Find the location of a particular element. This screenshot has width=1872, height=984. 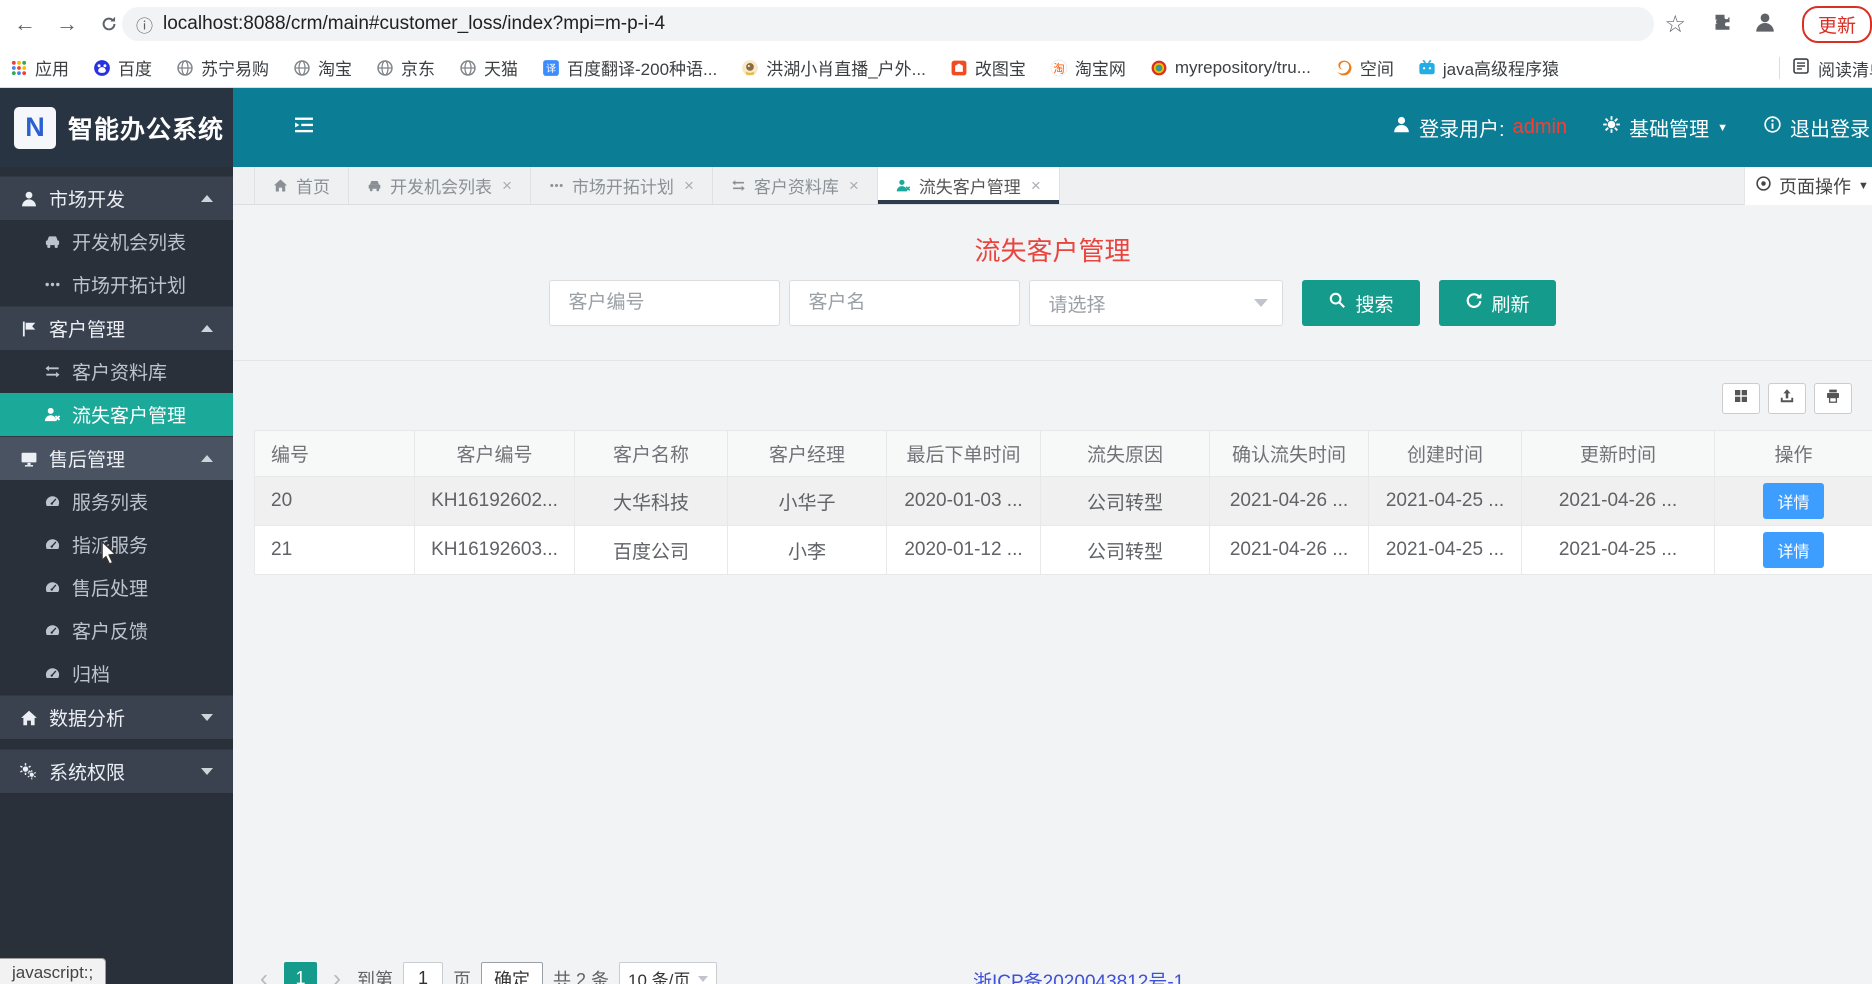

sidebar-item-customer-feedback: 客户反馈 is located at coordinates (116, 630).